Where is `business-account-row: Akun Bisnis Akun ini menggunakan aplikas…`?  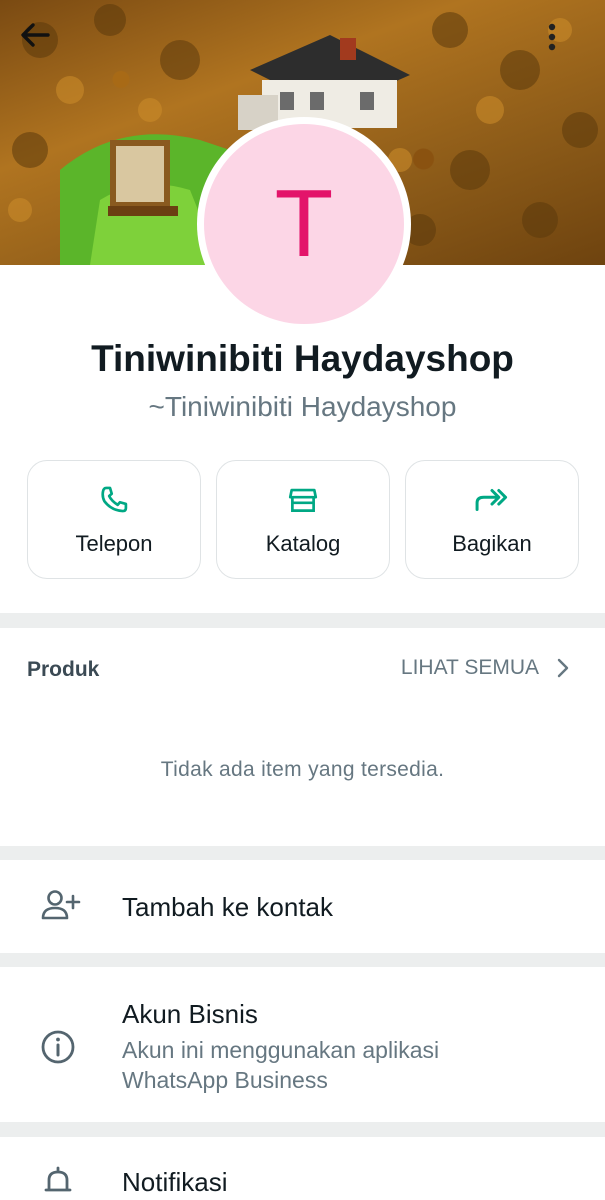
business-account-row: Akun Bisnis Akun ini menggunakan aplikas… is located at coordinates (302, 1044).